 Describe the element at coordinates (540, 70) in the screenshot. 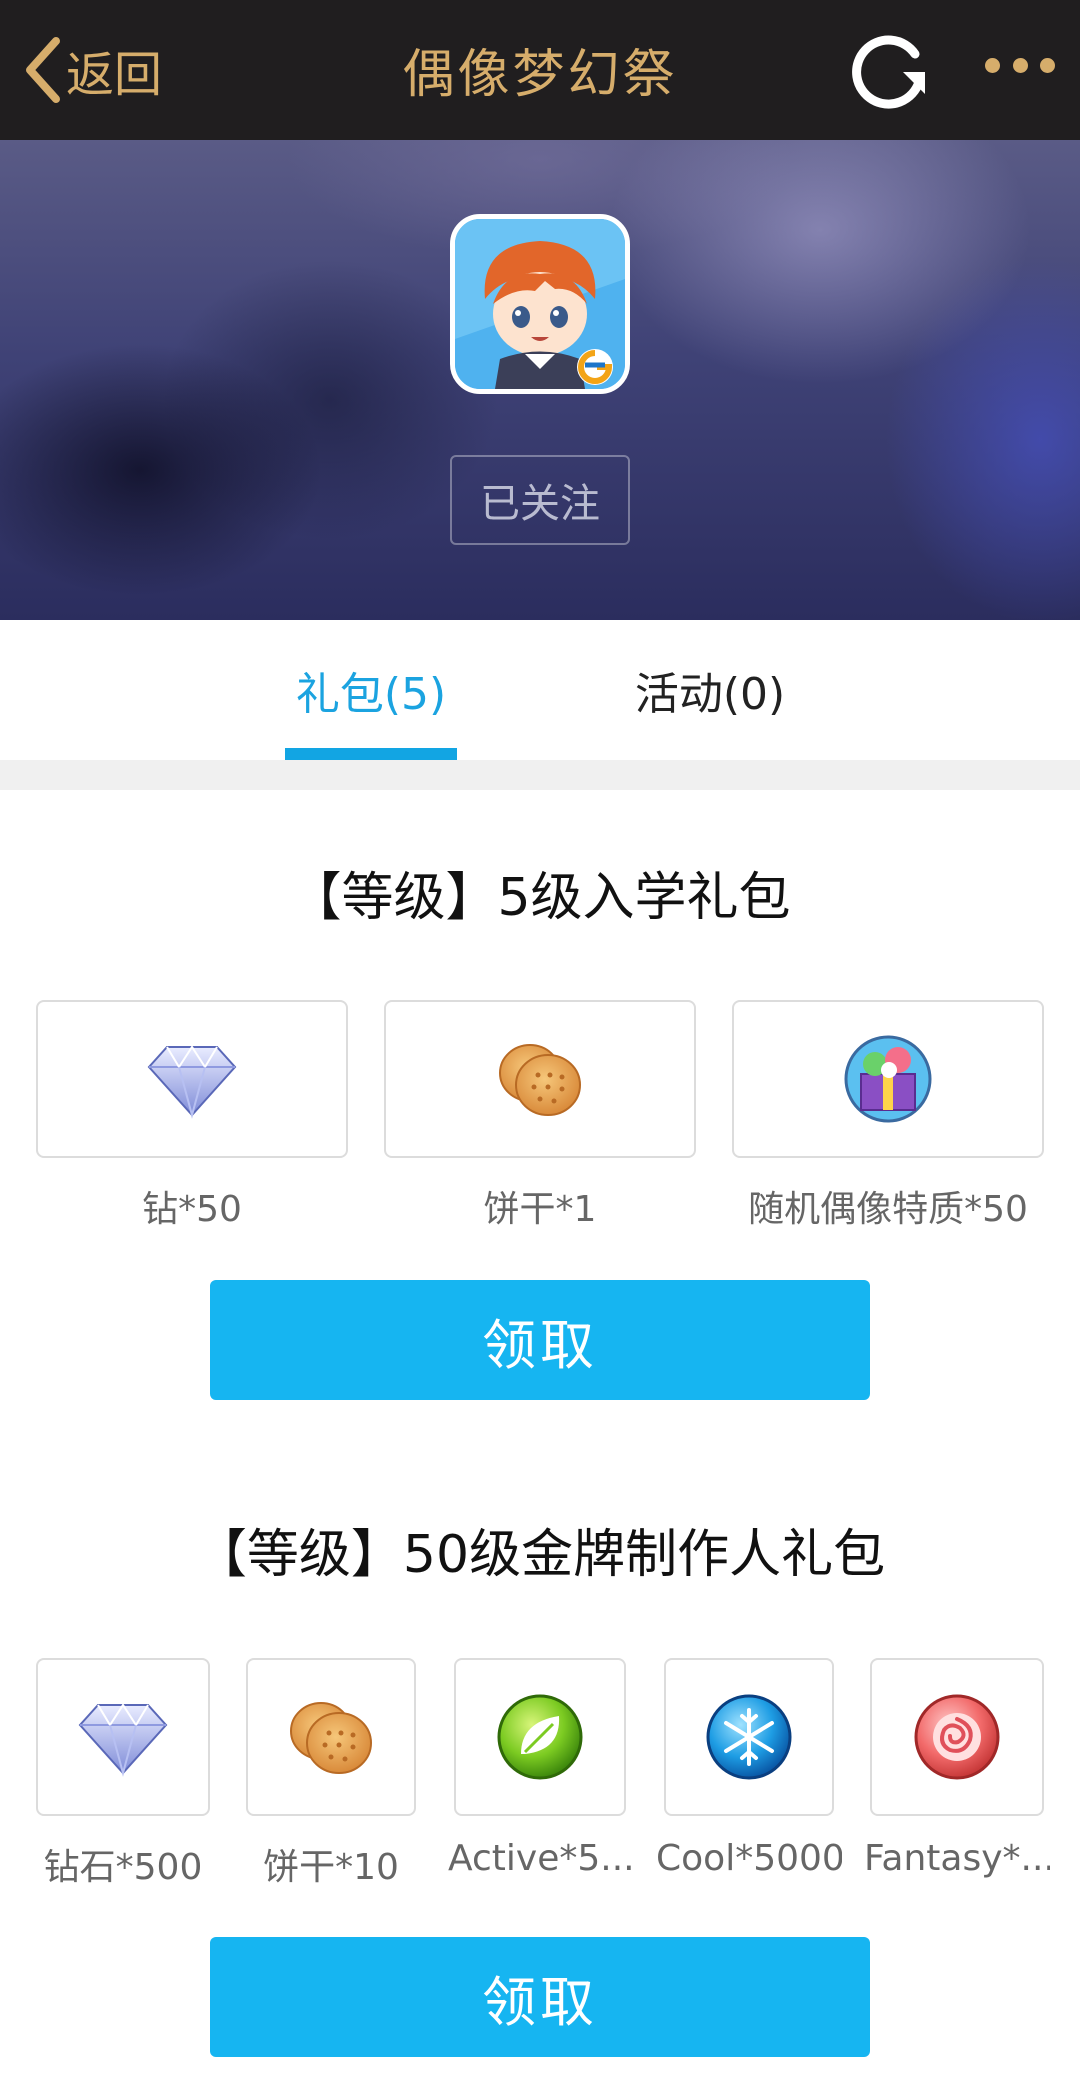

I see `top-nav-bar: 返回 偶像梦幻祭` at that location.